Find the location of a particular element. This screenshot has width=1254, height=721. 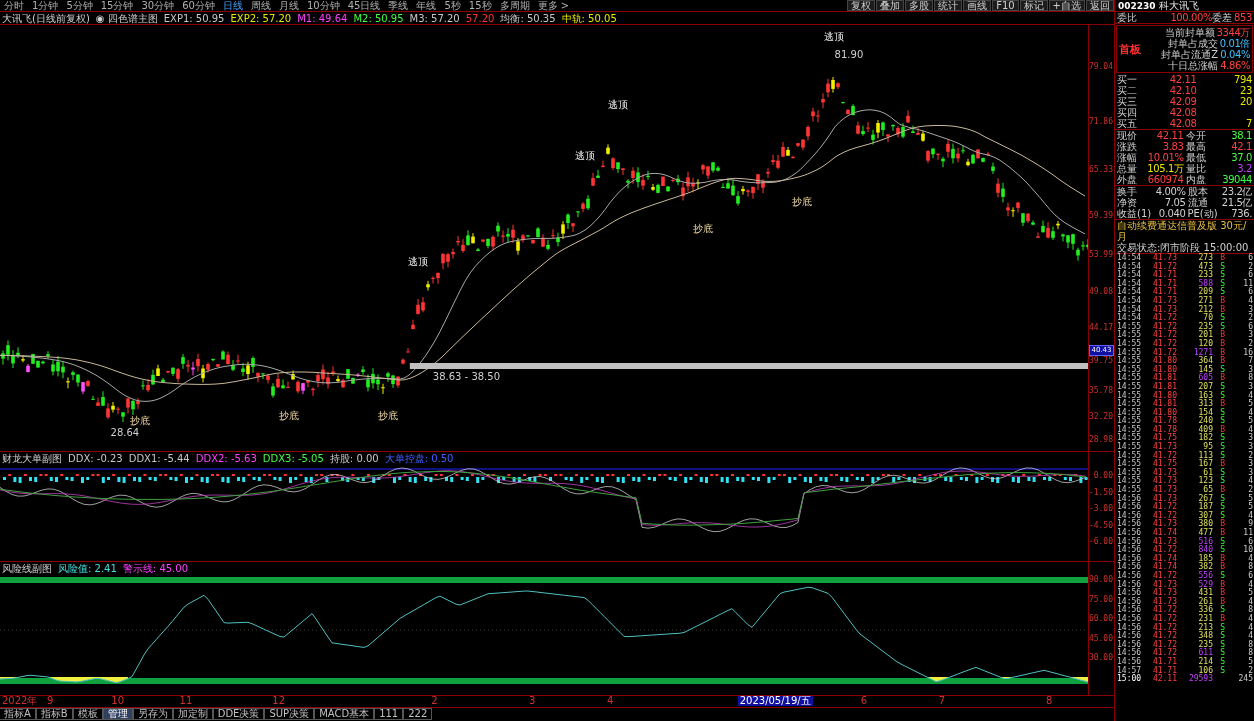

period-tab: 年线 is located at coordinates (426, 5).